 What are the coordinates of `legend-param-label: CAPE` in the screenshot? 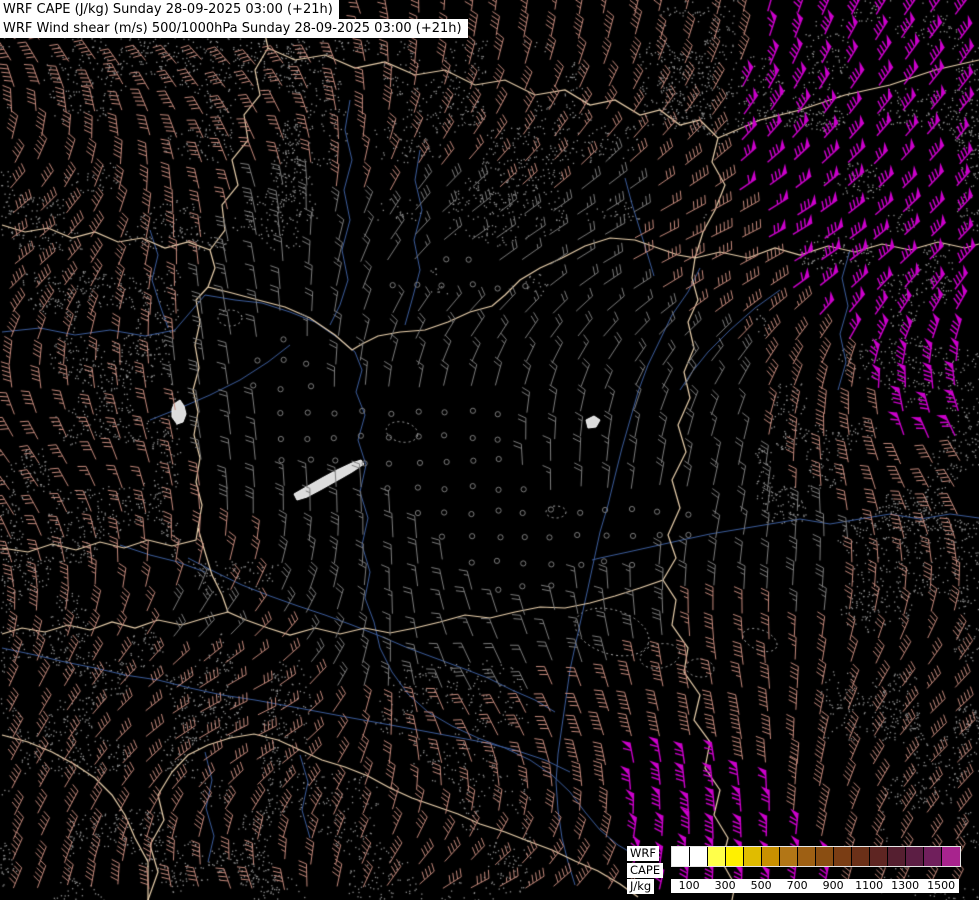 It's located at (645, 870).